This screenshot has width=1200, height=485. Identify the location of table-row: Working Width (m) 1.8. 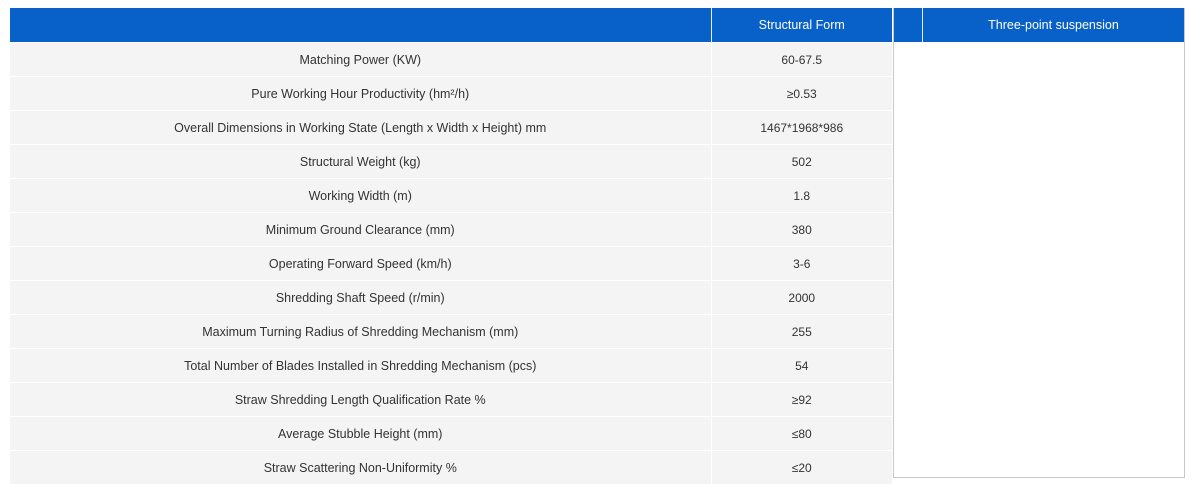
(451, 195).